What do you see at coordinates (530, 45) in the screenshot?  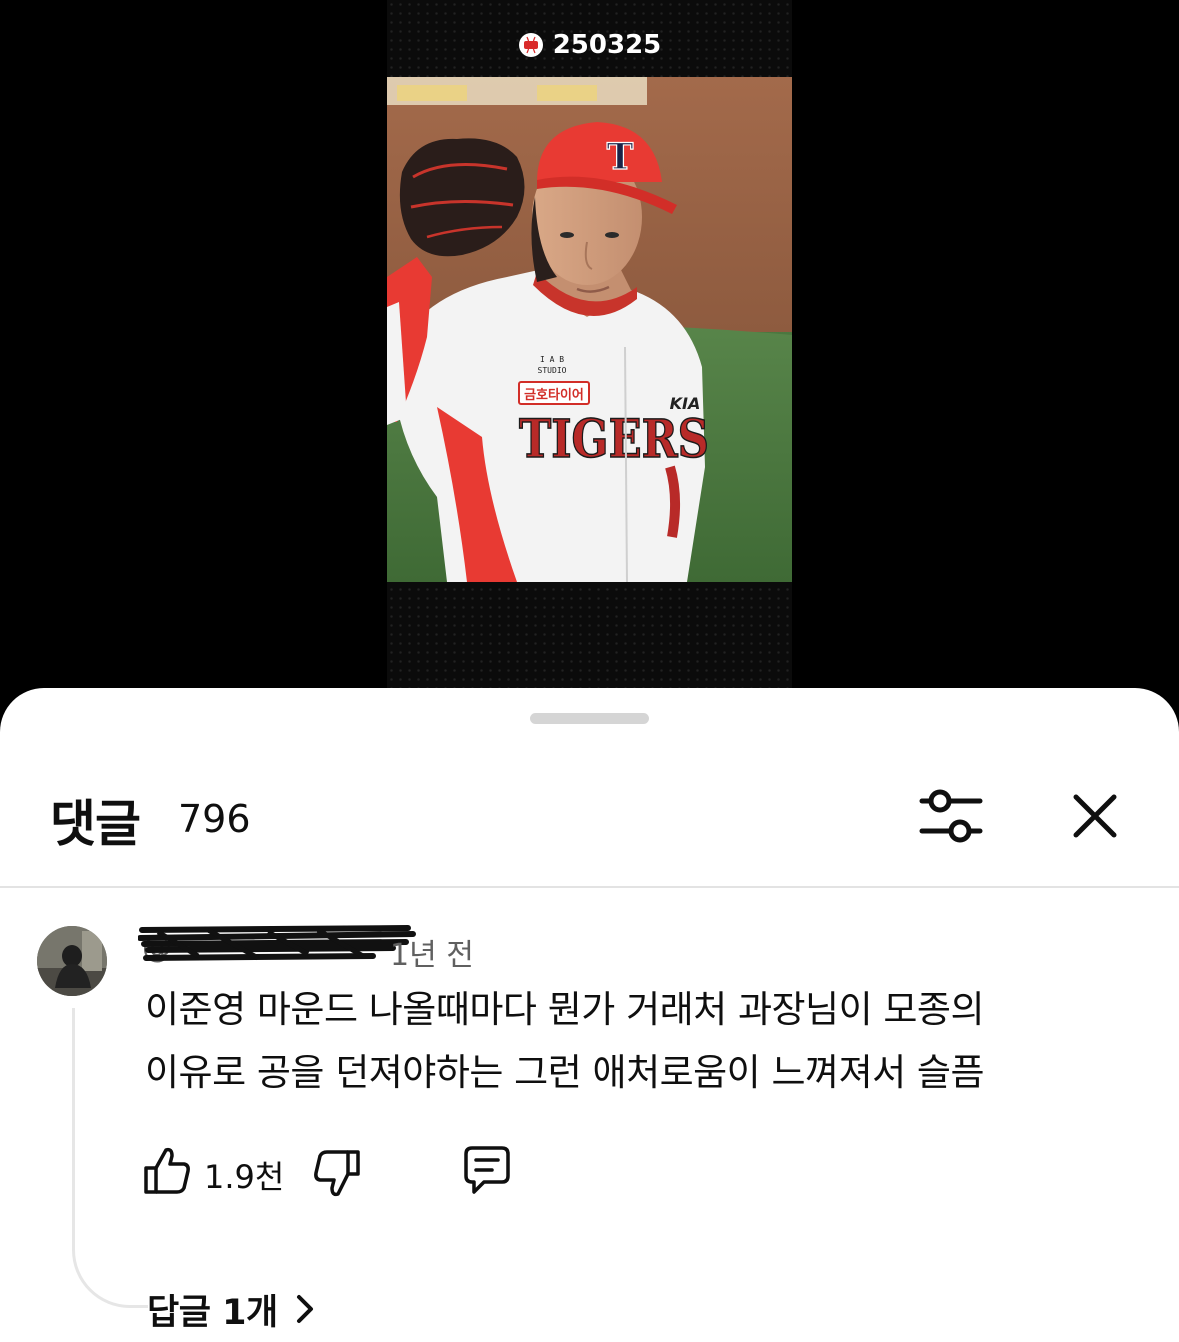 I see `baseball-icon` at bounding box center [530, 45].